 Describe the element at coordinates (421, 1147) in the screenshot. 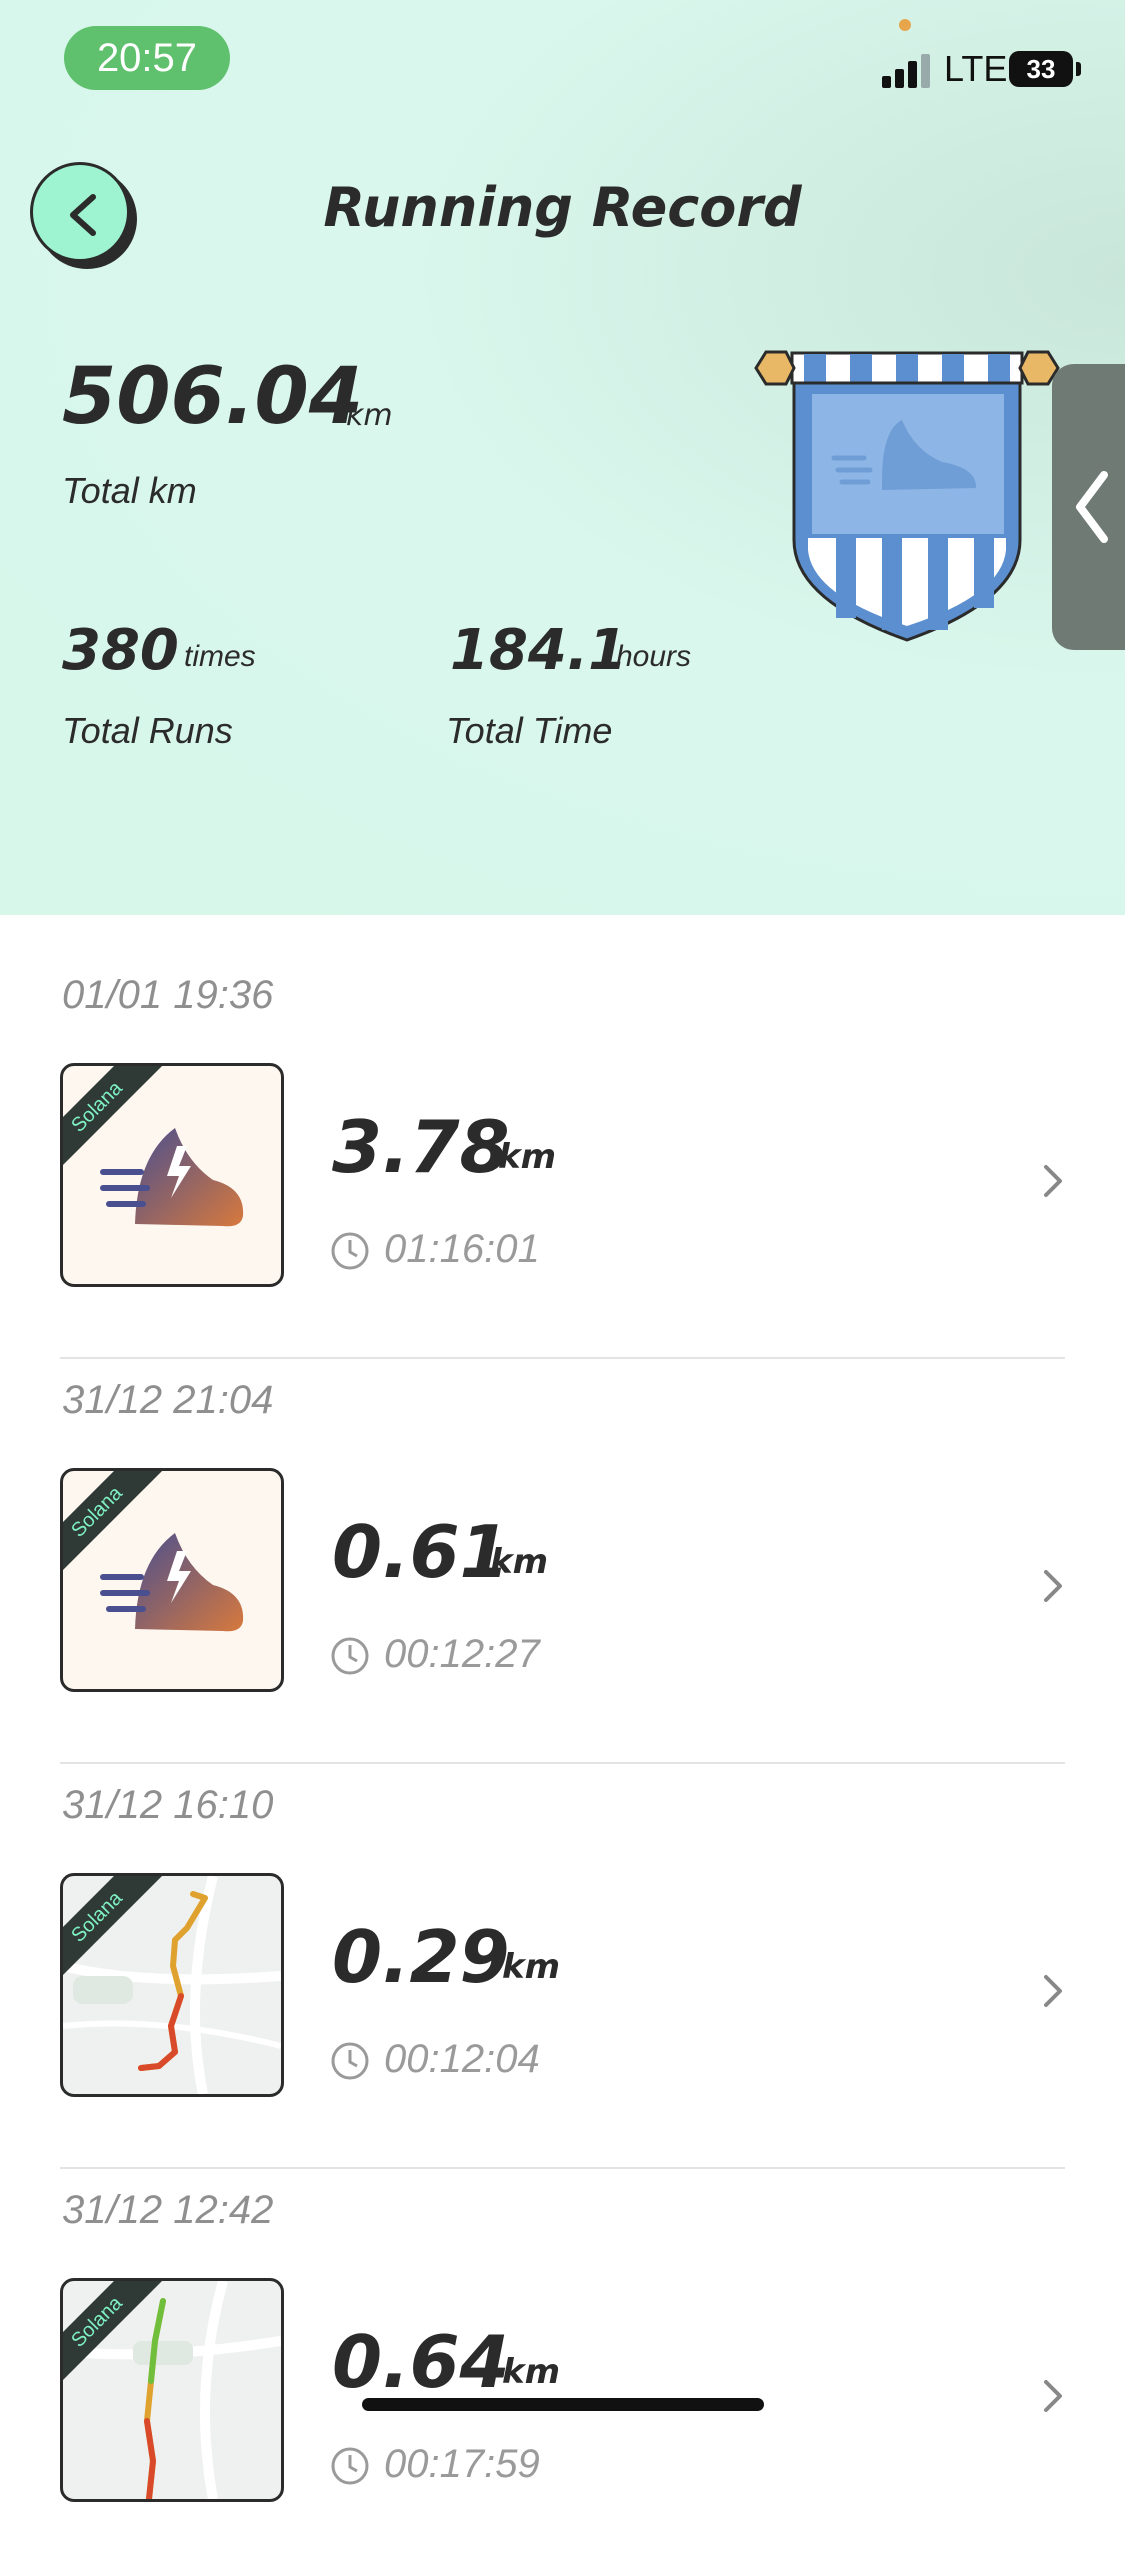

I see `record-distance: 3.78` at that location.